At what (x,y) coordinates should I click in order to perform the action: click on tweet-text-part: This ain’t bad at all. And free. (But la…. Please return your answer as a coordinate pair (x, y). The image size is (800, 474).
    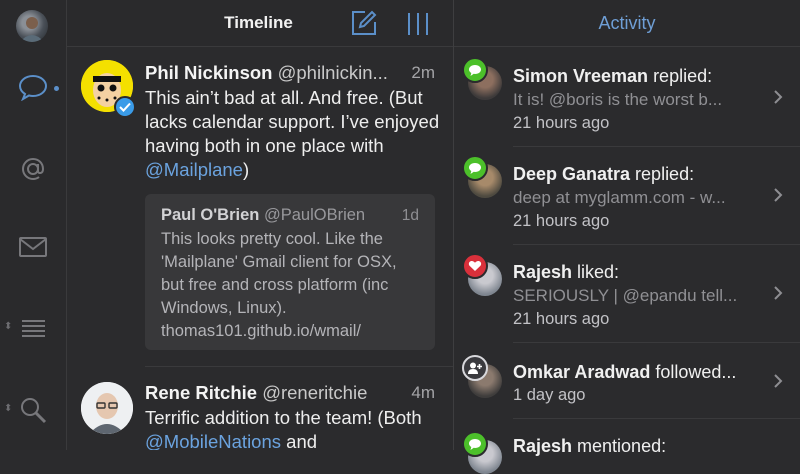
    Looking at the image, I should click on (292, 121).